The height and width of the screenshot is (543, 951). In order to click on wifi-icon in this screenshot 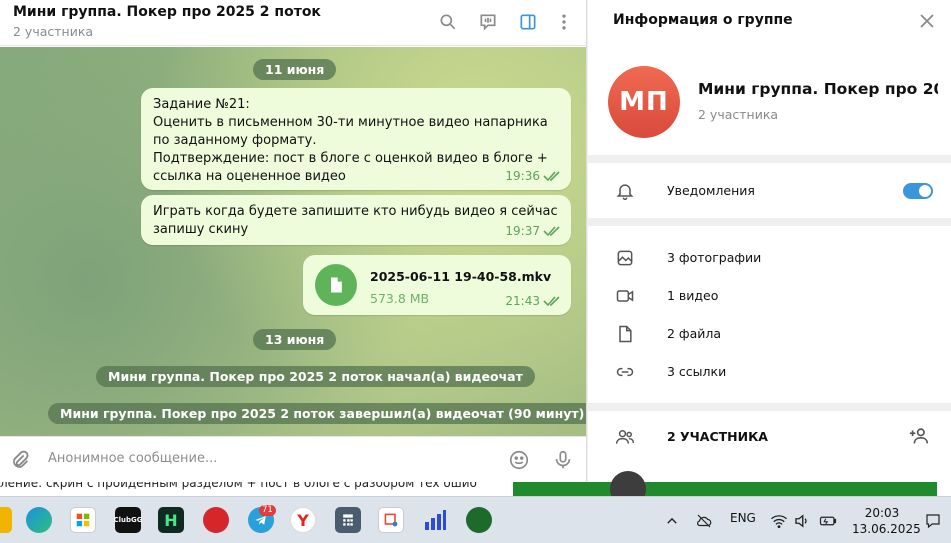, I will do `click(779, 521)`.